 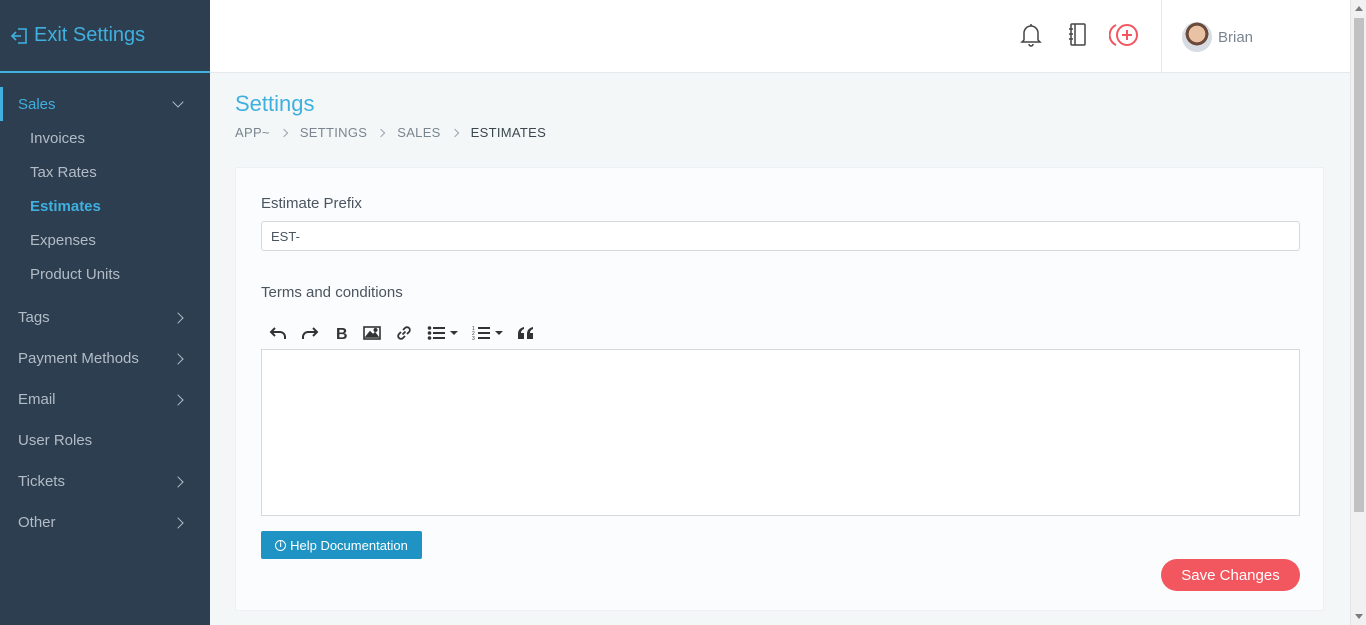 What do you see at coordinates (275, 103) in the screenshot?
I see `page-title: Settings` at bounding box center [275, 103].